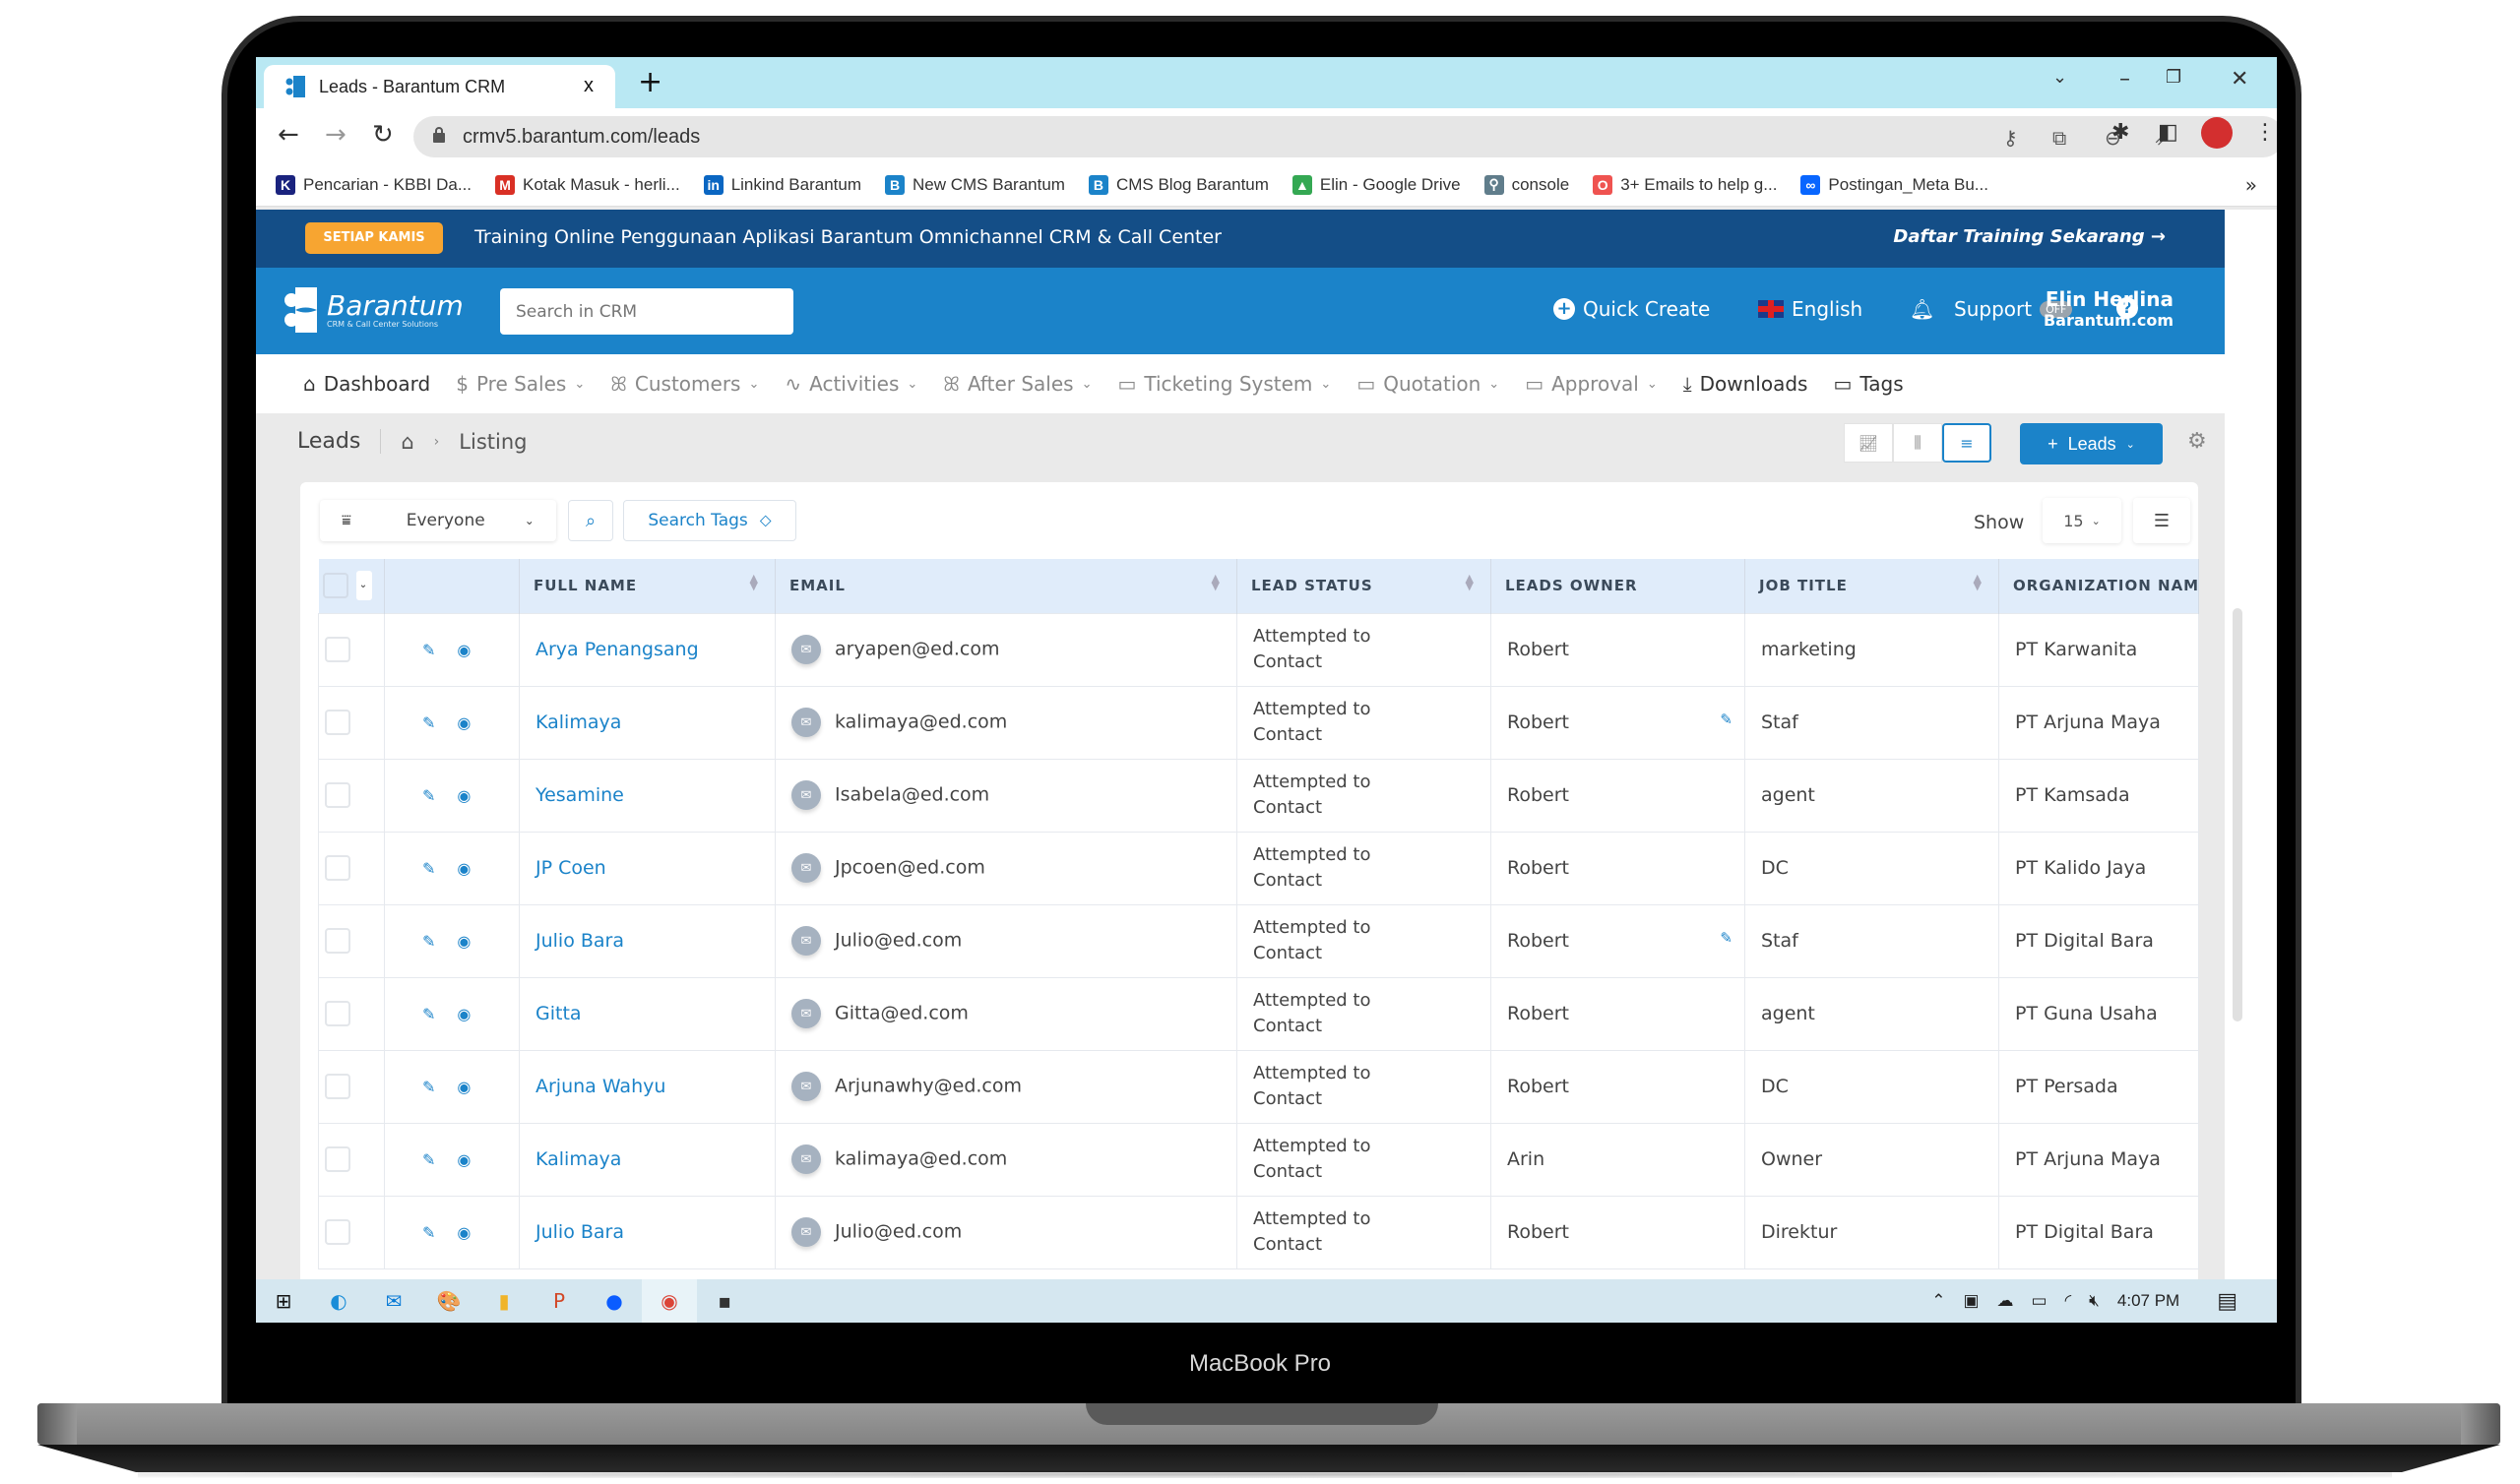 This screenshot has width=2520, height=1484. What do you see at coordinates (589, 86) in the screenshot?
I see `tab-close-icon: x` at bounding box center [589, 86].